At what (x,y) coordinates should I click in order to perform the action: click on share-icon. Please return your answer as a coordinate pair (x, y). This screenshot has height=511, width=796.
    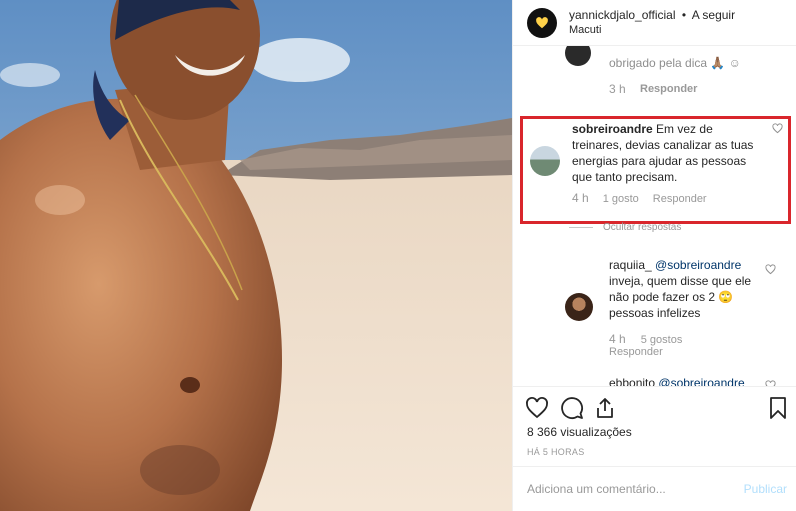
    Looking at the image, I should click on (605, 408).